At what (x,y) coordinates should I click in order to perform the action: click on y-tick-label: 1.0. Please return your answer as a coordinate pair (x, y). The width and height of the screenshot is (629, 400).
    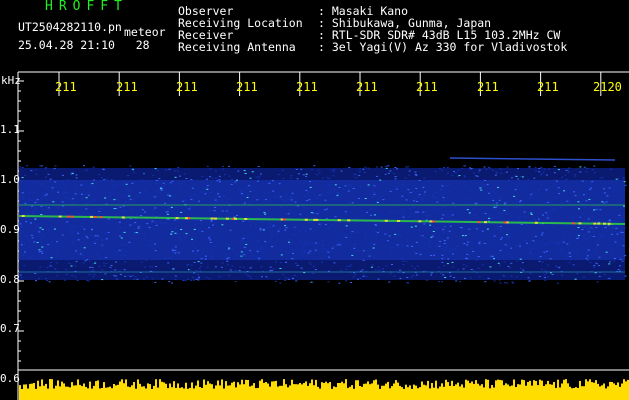
    Looking at the image, I should click on (10, 179).